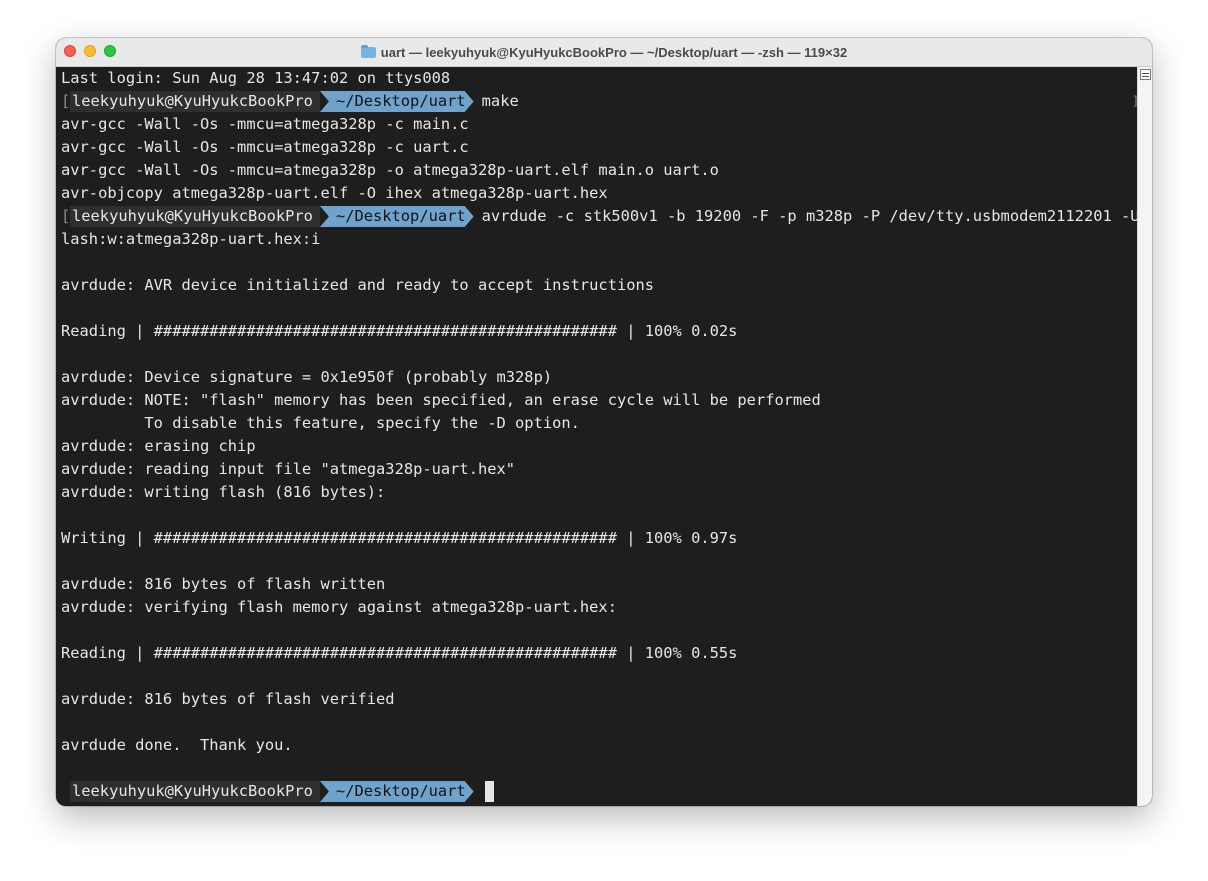 This screenshot has height=881, width=1208. I want to click on folder-icon, so click(368, 51).